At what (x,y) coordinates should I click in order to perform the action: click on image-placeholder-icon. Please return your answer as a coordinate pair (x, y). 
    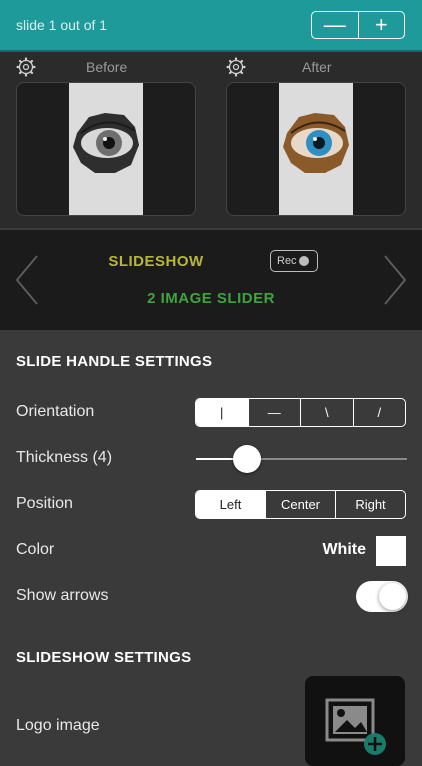
    Looking at the image, I should click on (355, 726).